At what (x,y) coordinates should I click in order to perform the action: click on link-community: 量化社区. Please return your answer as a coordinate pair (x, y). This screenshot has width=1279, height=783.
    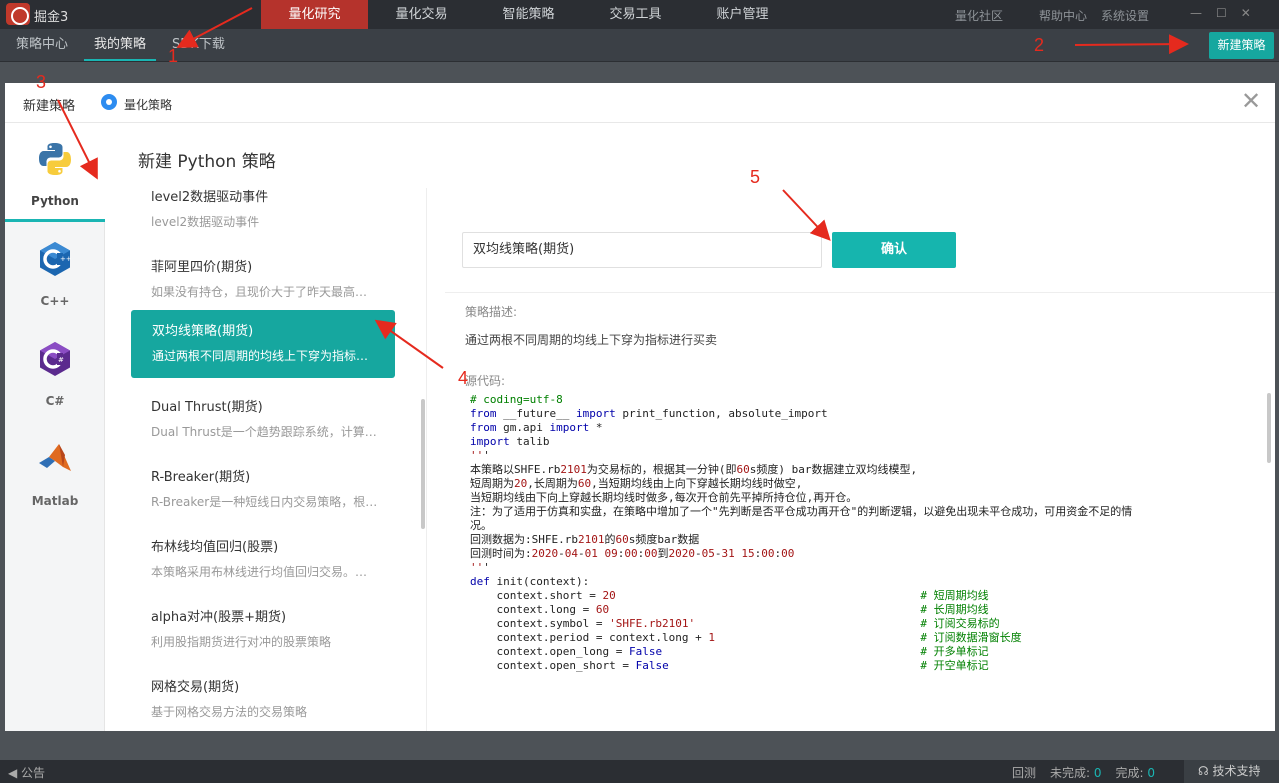
    Looking at the image, I should click on (979, 15).